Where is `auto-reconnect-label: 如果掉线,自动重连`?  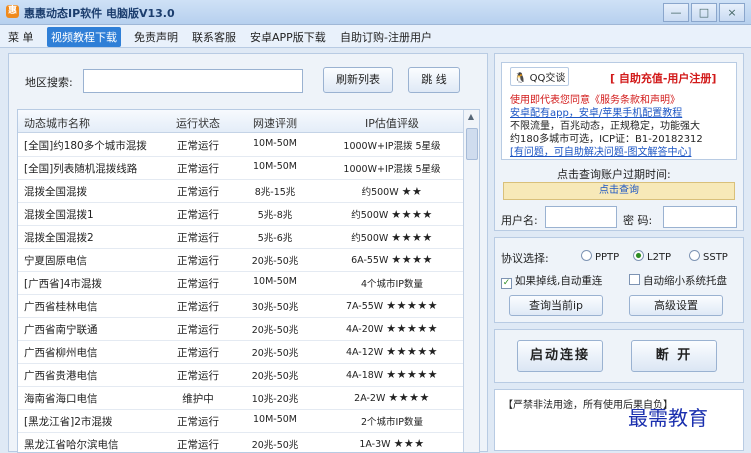 auto-reconnect-label: 如果掉线,自动重连 is located at coordinates (559, 281).